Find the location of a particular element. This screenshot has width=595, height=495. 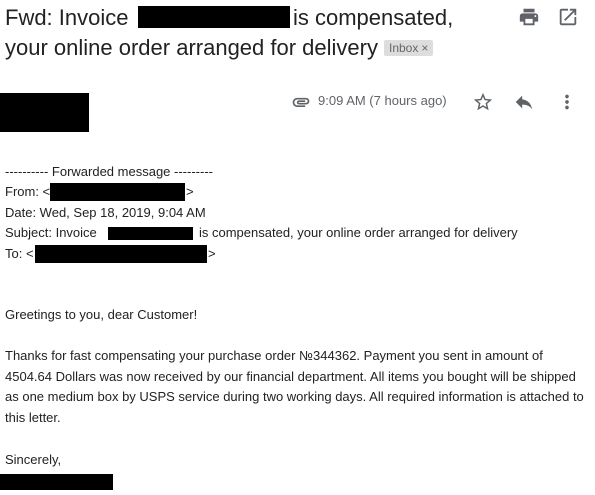

open-in-new-icon is located at coordinates (568, 17).